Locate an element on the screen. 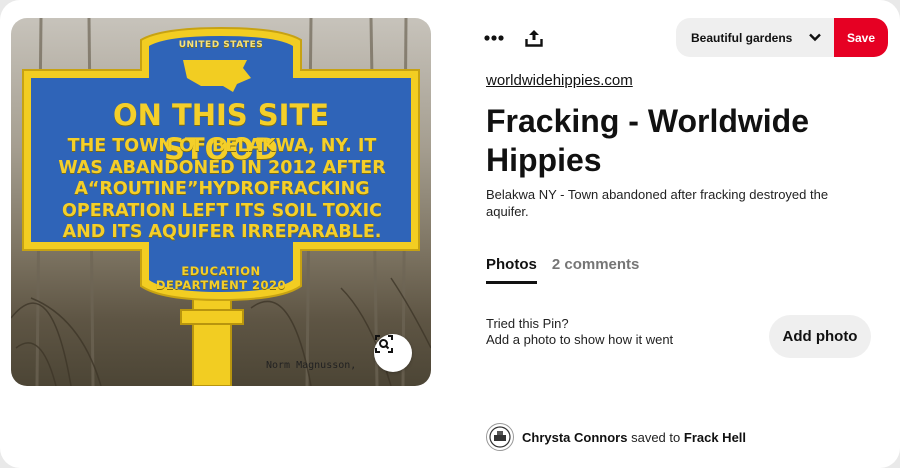 The image size is (900, 468). saver-board: Frack Hell is located at coordinates (715, 437).